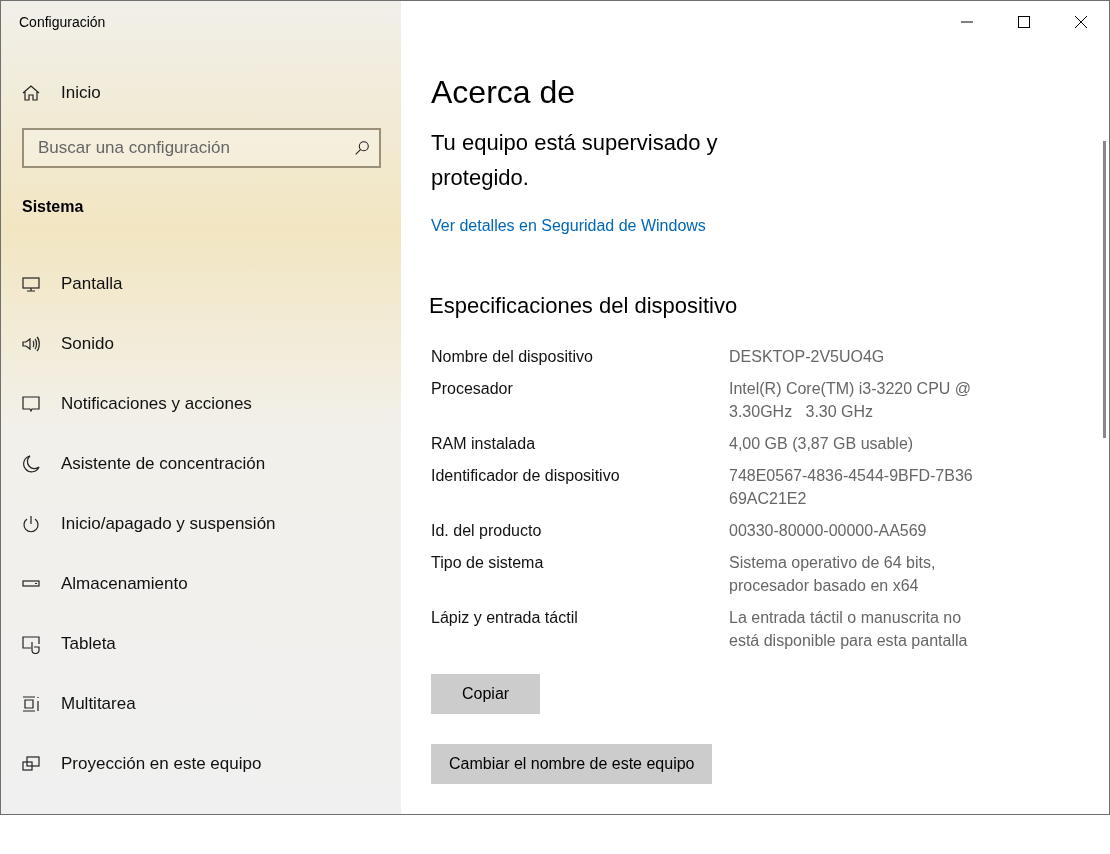 The image size is (1110, 854). I want to click on scrollbar, so click(1104, 289).